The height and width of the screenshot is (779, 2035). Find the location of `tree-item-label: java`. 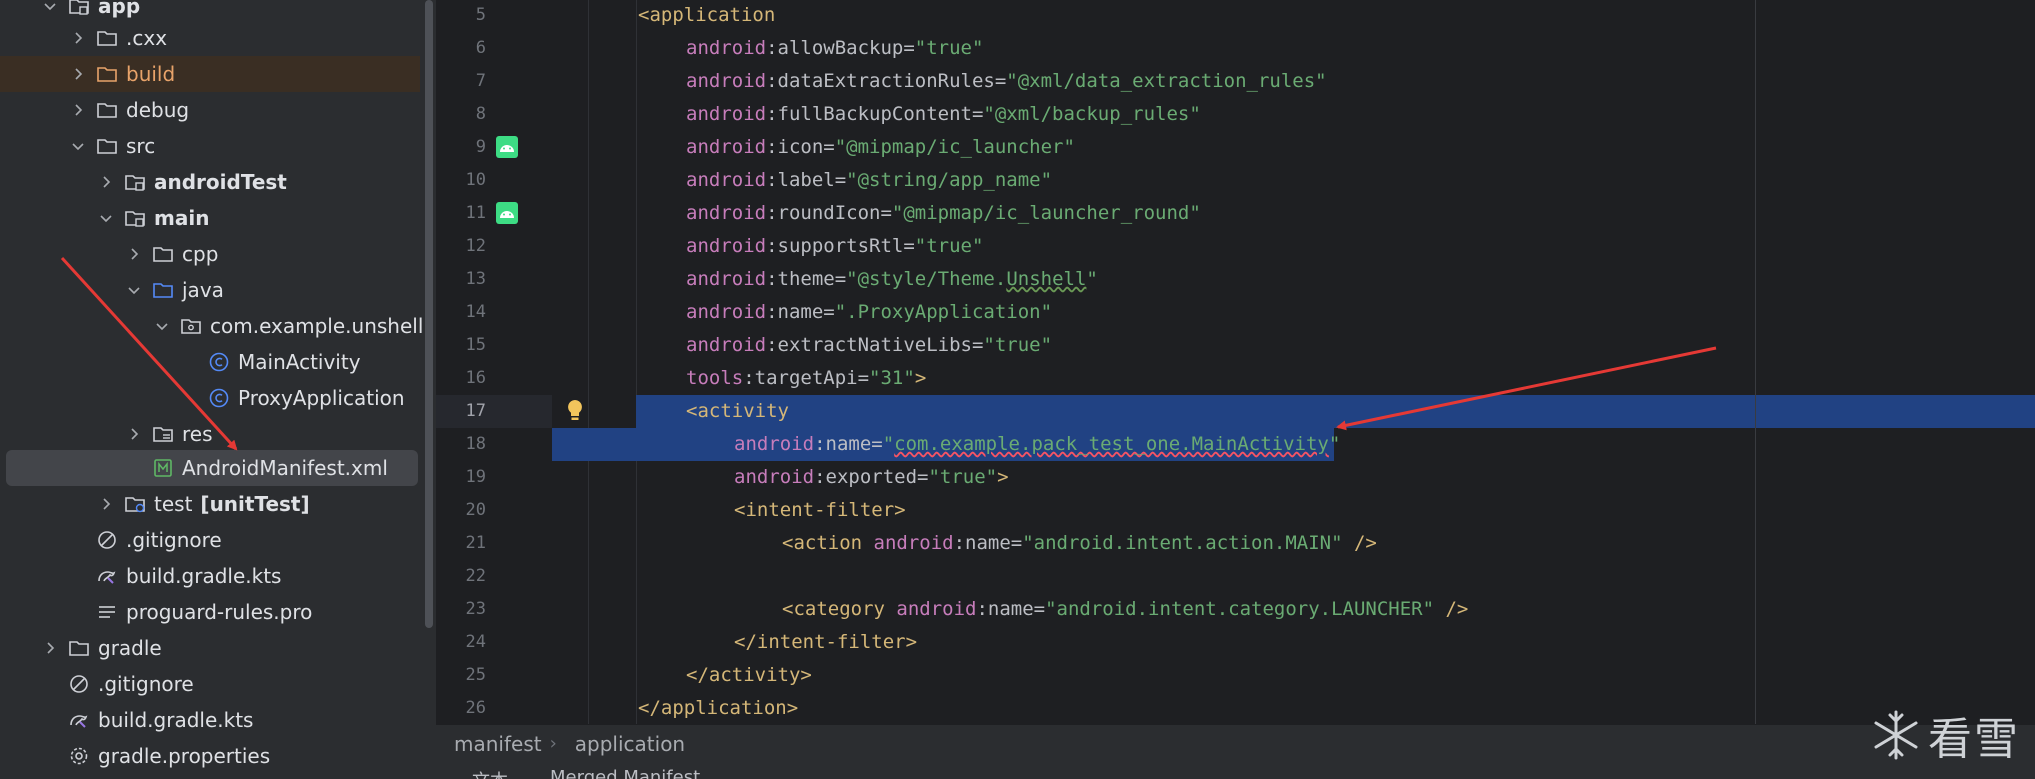

tree-item-label: java is located at coordinates (203, 290).